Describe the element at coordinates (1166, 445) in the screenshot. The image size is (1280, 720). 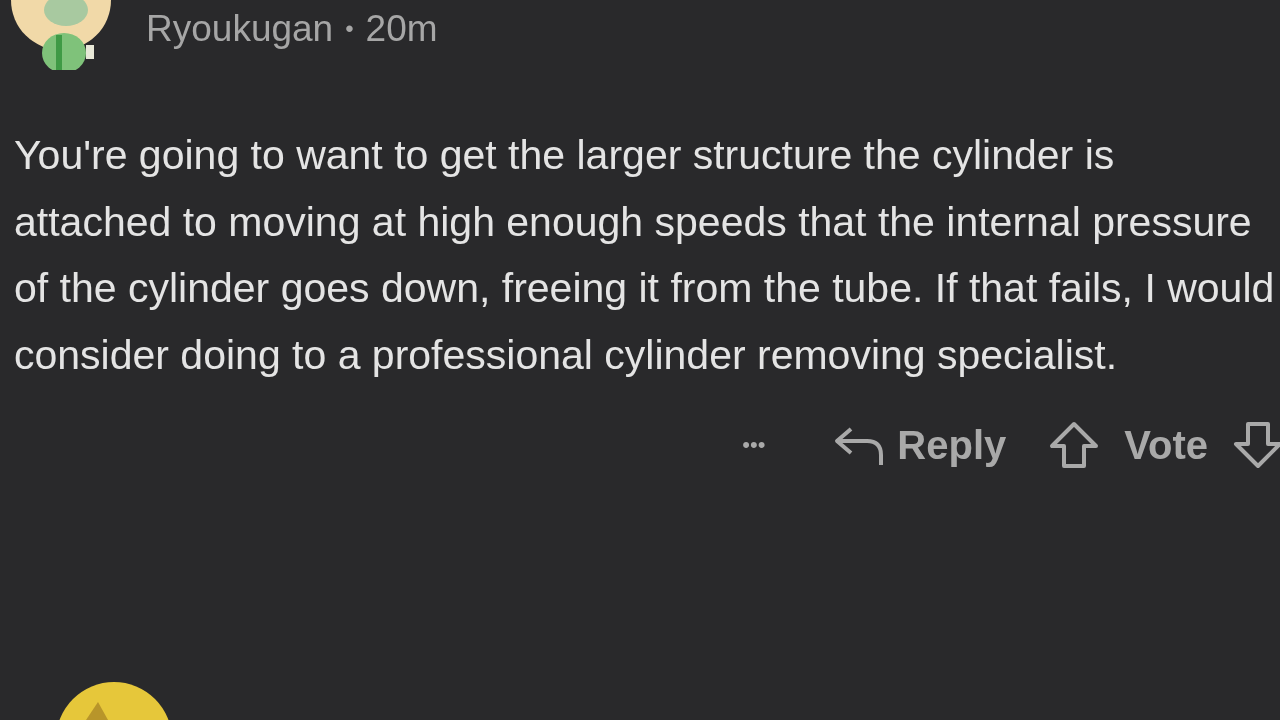
I see `vote-count: Vote` at that location.